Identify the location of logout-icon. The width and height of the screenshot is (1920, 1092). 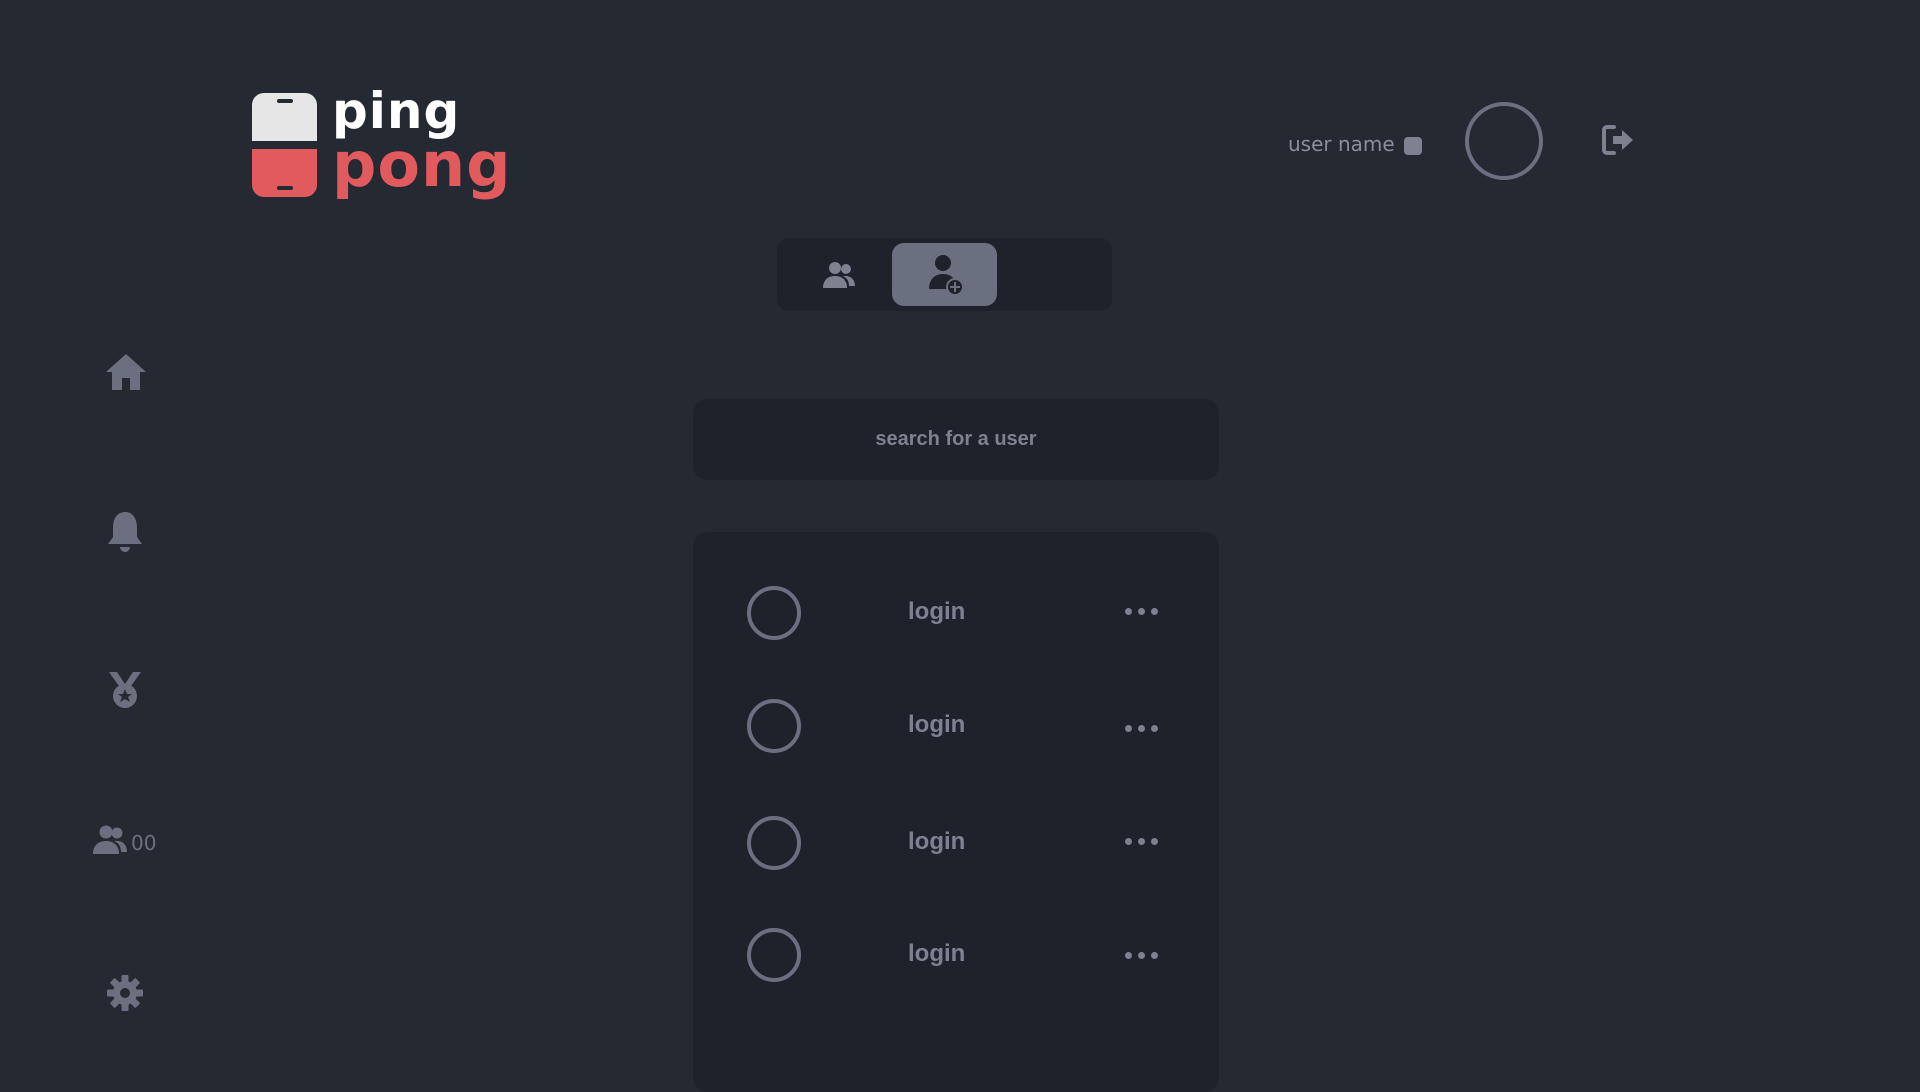
(1618, 140).